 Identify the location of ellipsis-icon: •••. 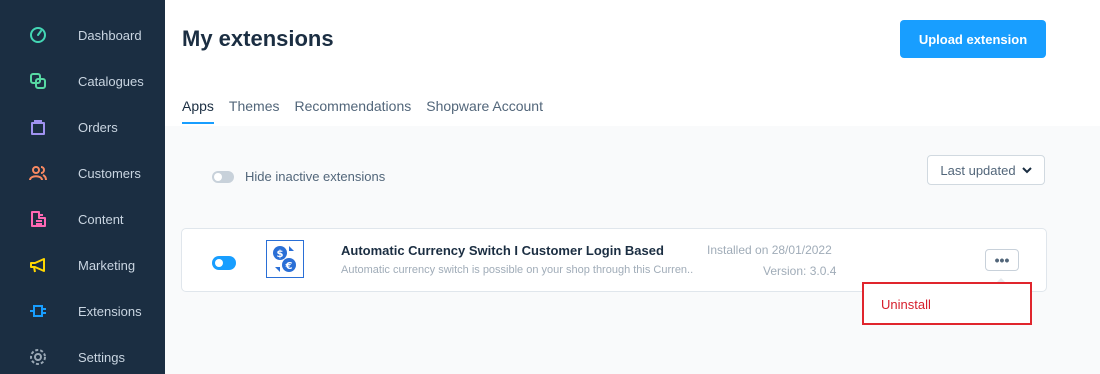
(1002, 260).